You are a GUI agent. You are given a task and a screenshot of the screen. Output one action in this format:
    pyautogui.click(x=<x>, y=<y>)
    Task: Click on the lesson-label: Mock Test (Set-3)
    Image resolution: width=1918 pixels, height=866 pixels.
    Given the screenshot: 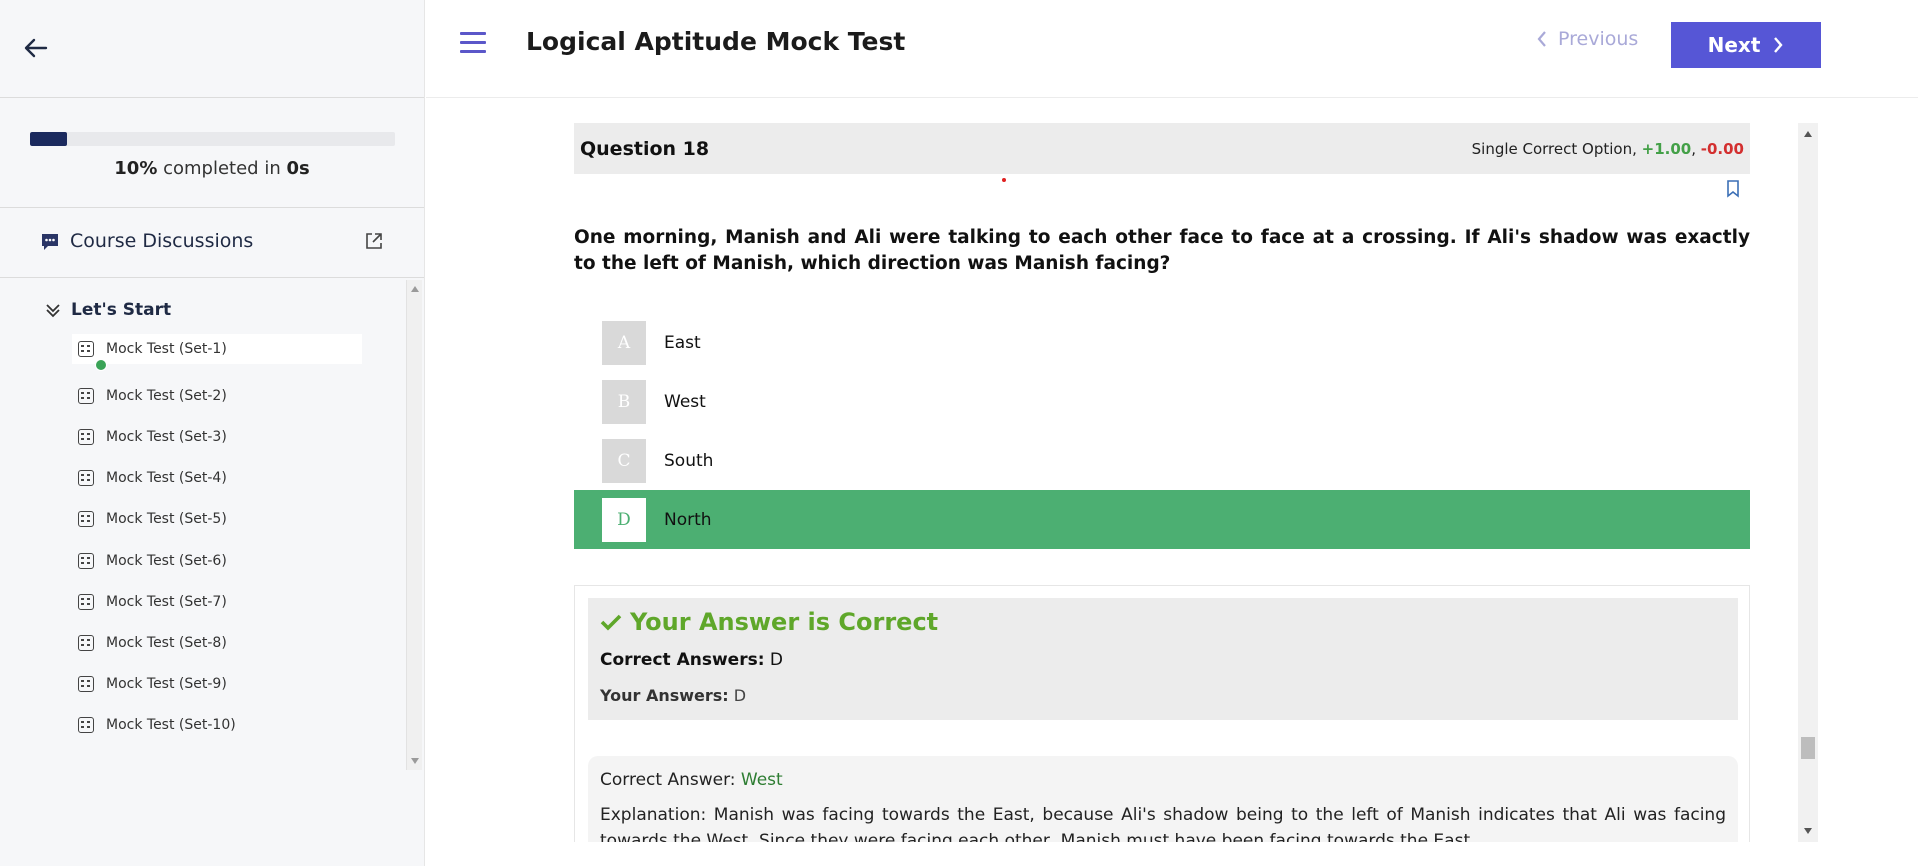 What is the action you would take?
    pyautogui.click(x=166, y=436)
    